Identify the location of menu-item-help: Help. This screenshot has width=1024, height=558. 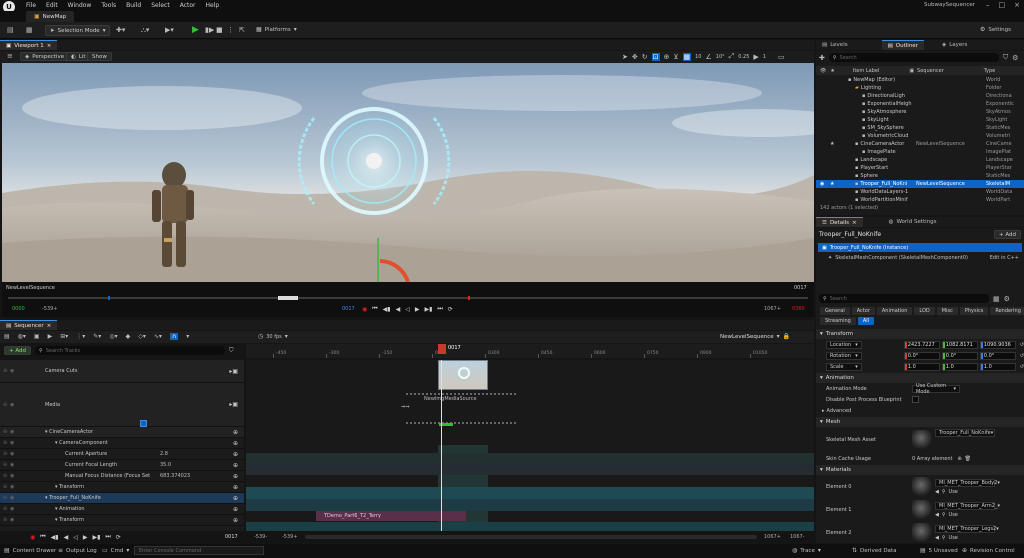
(213, 5).